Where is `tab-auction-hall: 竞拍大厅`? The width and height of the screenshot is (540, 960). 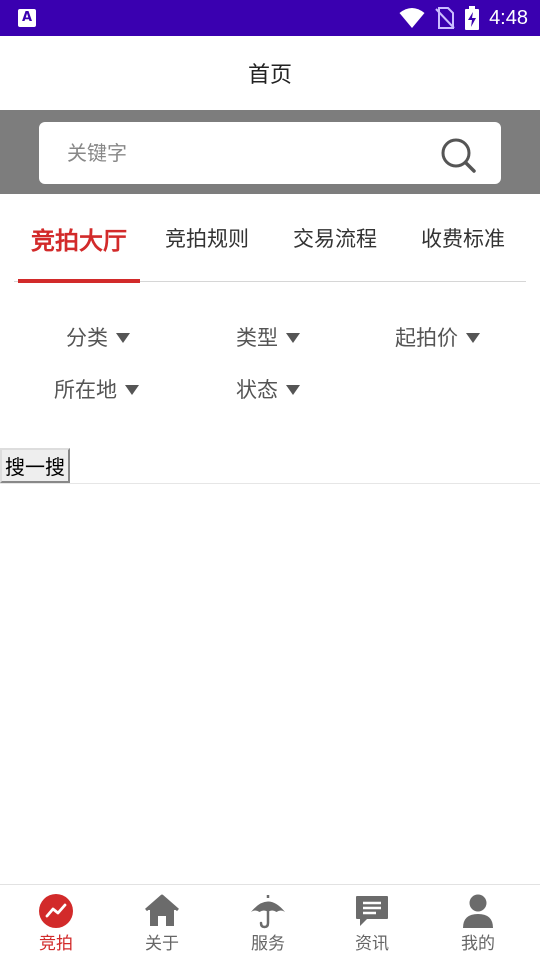
tab-auction-hall: 竞拍大厅 is located at coordinates (79, 238).